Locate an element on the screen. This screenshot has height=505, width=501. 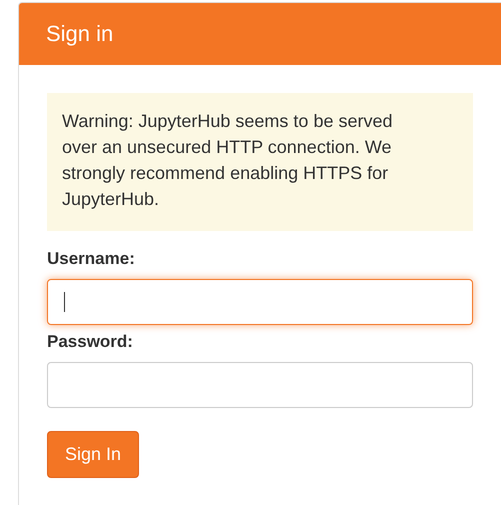
field-label: Username: is located at coordinates (91, 259).